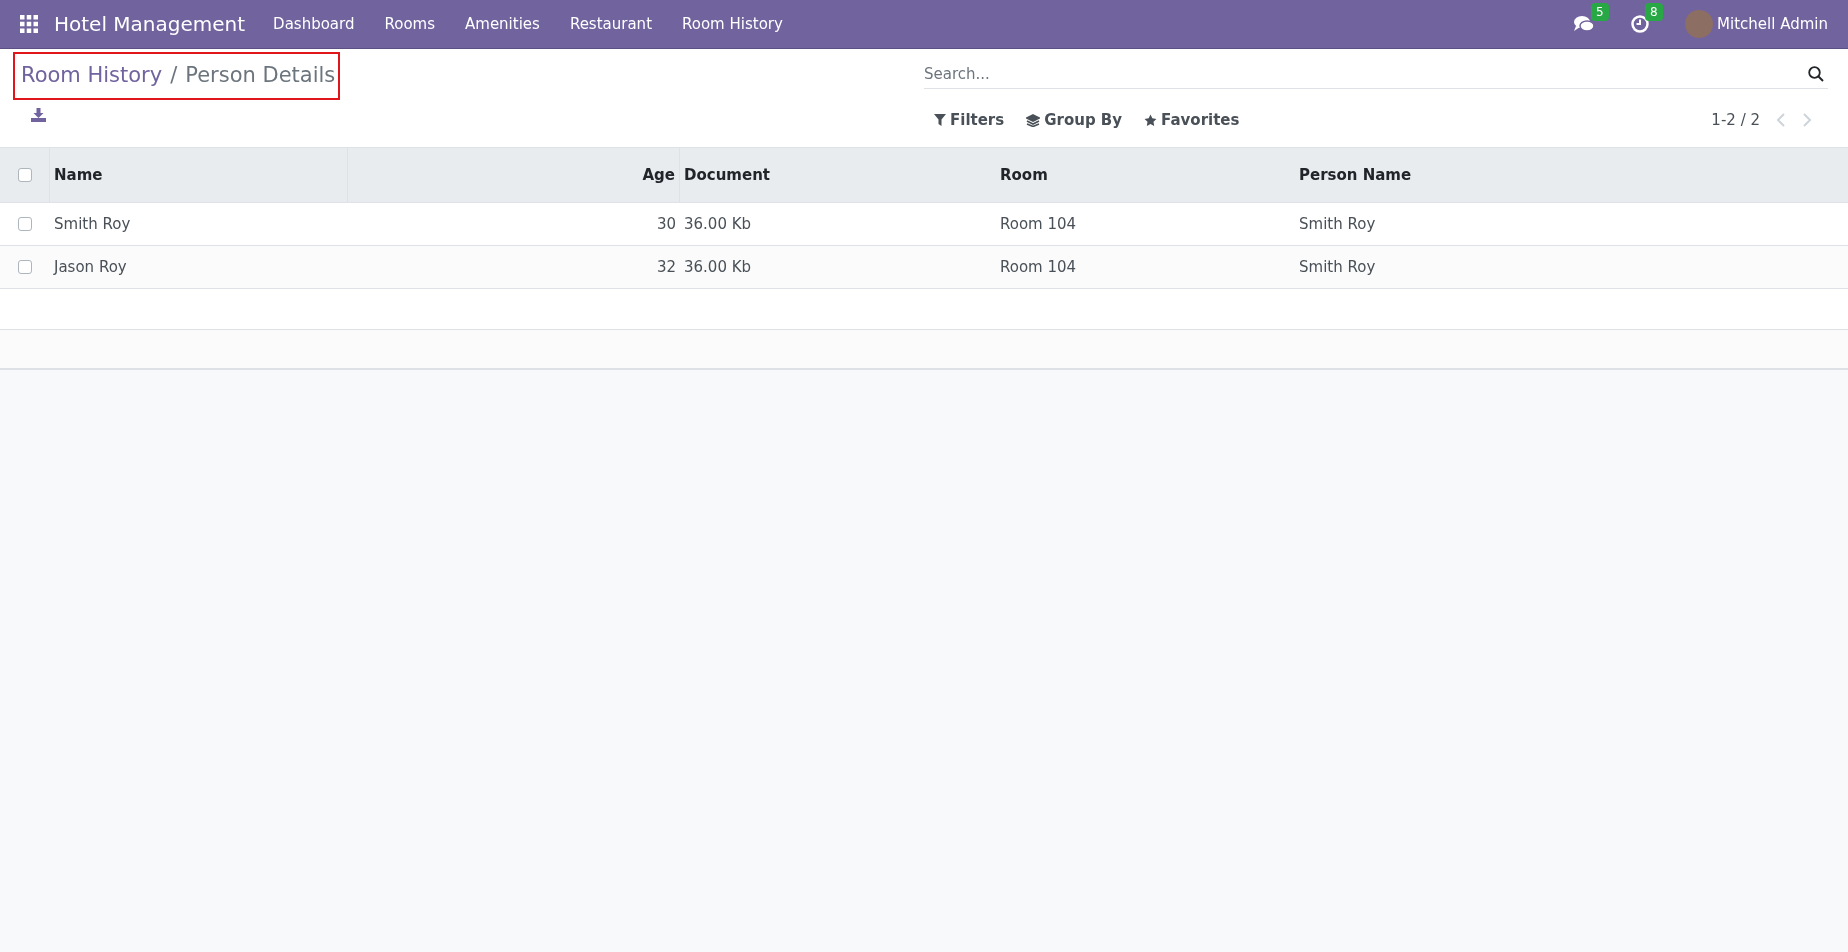 This screenshot has width=1848, height=952. I want to click on next-icon, so click(1807, 120).